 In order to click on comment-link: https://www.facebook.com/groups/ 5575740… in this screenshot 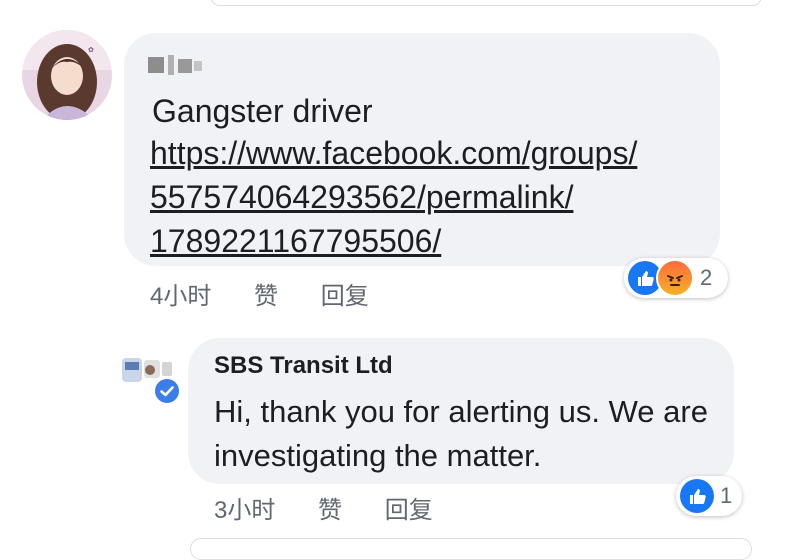, I will do `click(393, 197)`.